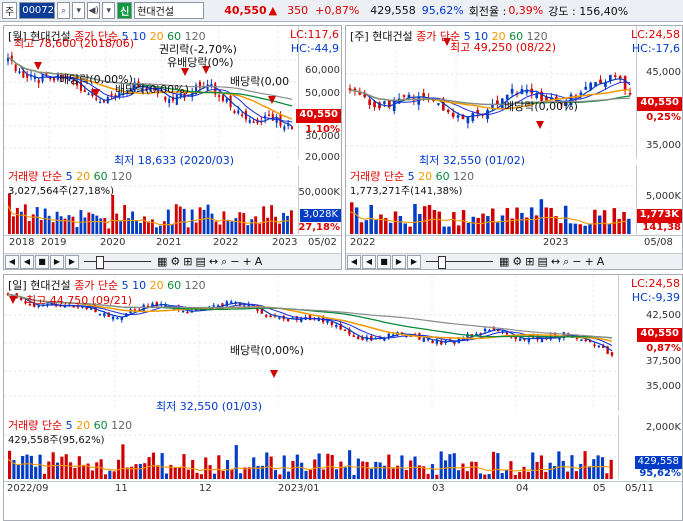  What do you see at coordinates (363, 242) in the screenshot?
I see `x-tick: 2022` at bounding box center [363, 242].